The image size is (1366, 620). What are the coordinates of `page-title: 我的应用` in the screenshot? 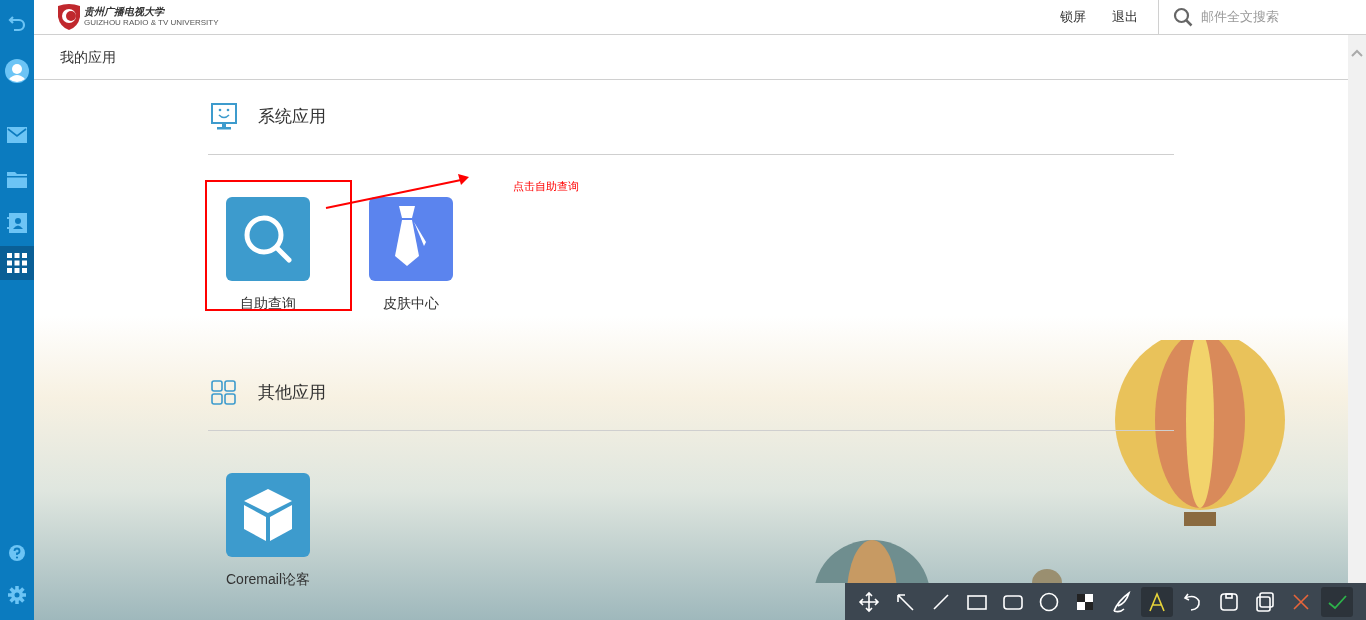 It's located at (88, 57).